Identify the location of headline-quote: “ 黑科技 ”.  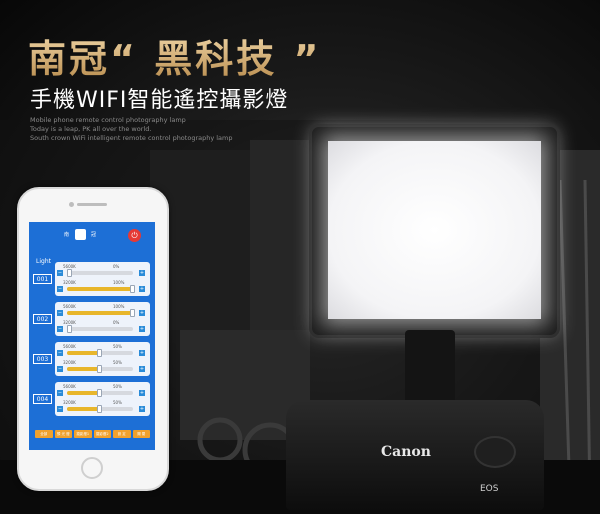
(216, 59).